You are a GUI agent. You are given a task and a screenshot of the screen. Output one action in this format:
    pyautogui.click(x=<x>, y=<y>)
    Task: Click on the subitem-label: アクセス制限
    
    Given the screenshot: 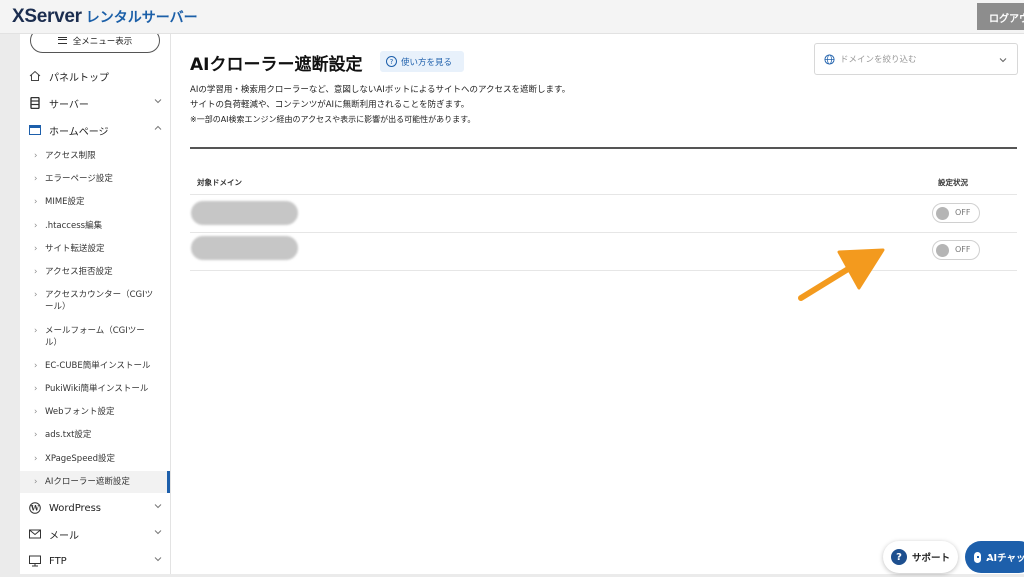 What is the action you would take?
    pyautogui.click(x=70, y=156)
    